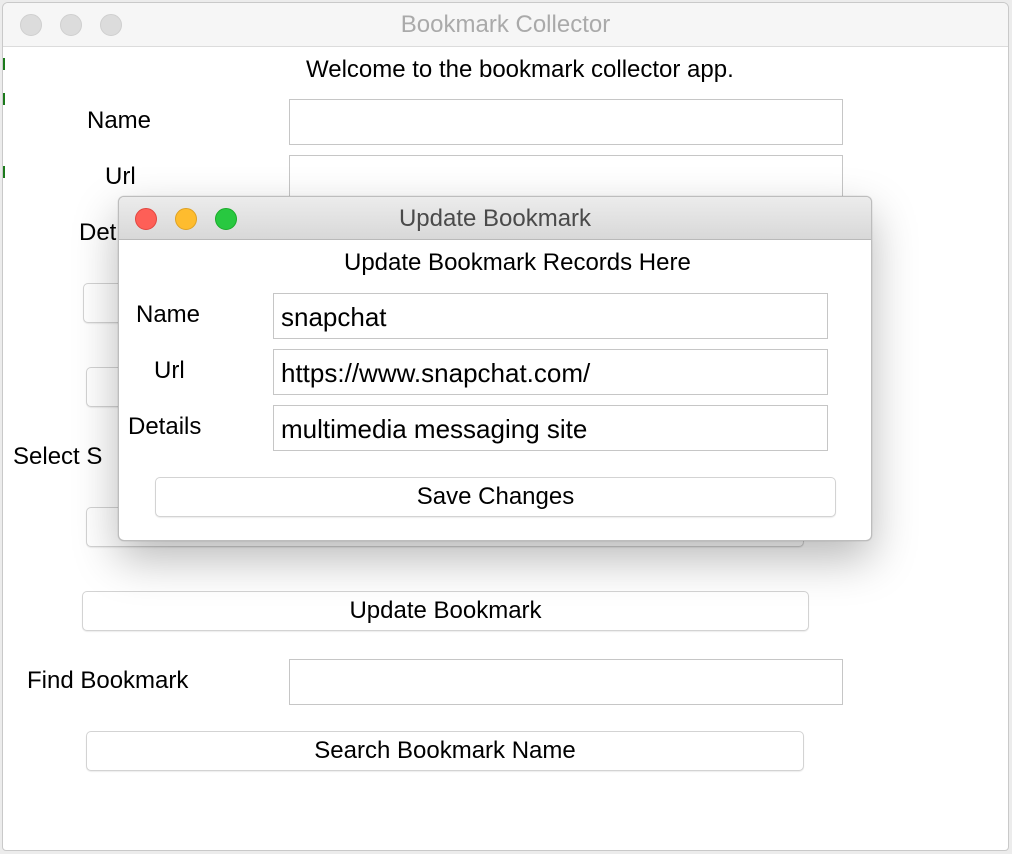 The width and height of the screenshot is (1012, 854). Describe the element at coordinates (120, 176) in the screenshot. I see `url-label: Url` at that location.